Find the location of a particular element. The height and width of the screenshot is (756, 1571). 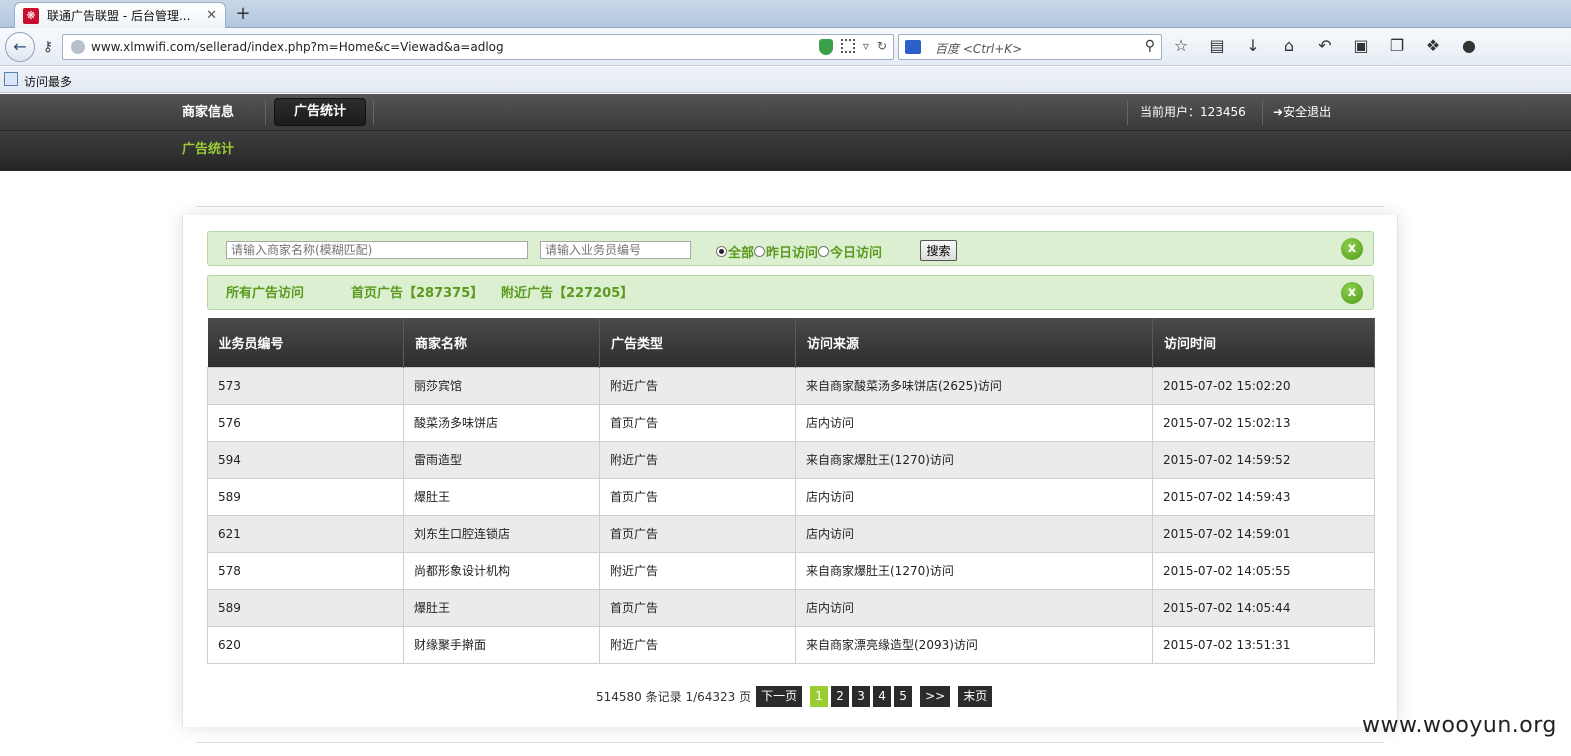

globe-icon is located at coordinates (78, 47).